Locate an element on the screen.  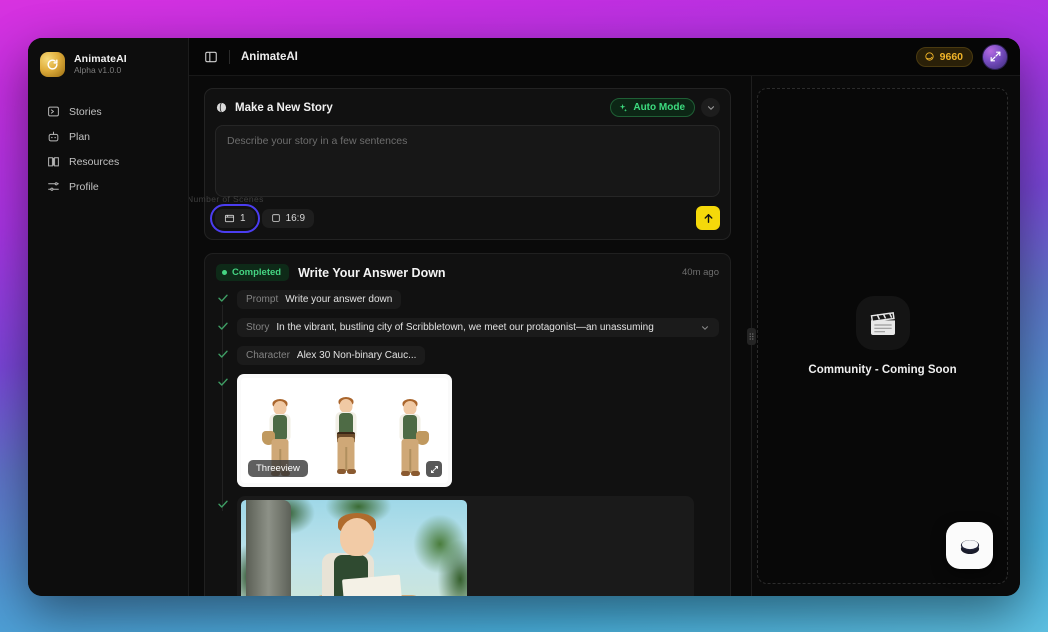
send-story-button is located at coordinates (708, 218).